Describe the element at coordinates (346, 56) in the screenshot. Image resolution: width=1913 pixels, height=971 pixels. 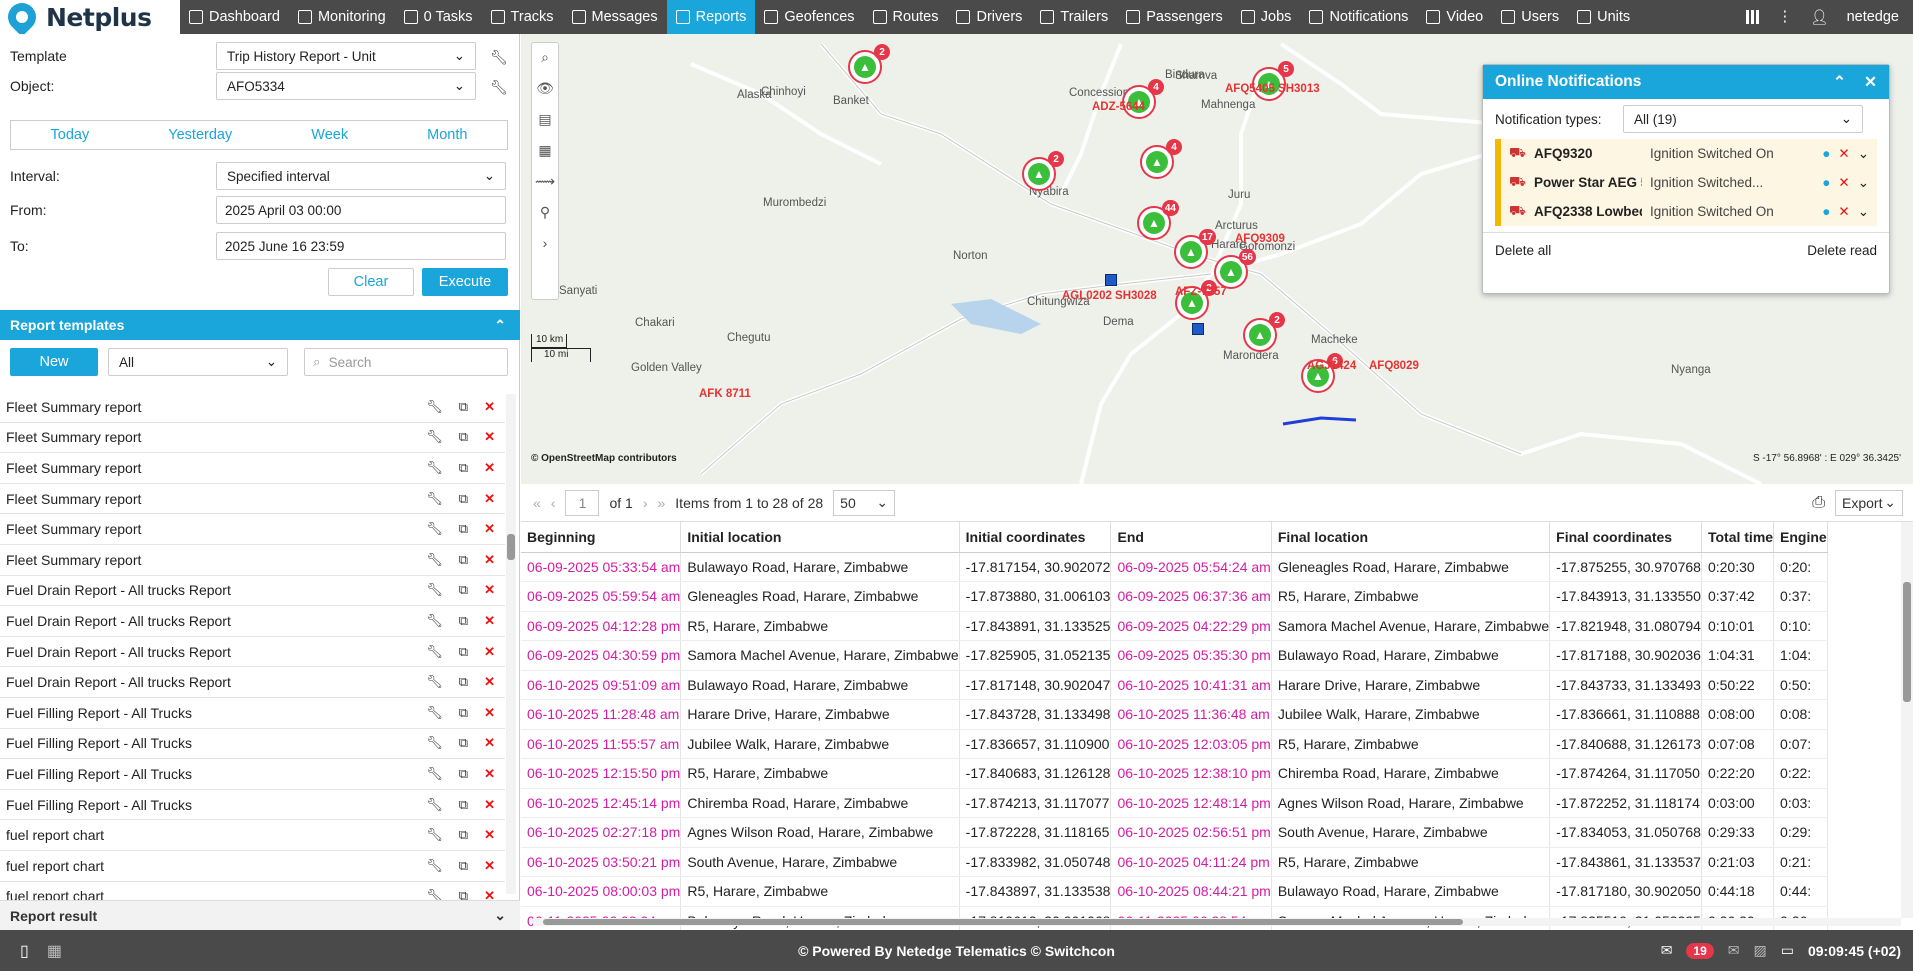
I see `template-select: Trip History Report - Unit ⌄` at that location.